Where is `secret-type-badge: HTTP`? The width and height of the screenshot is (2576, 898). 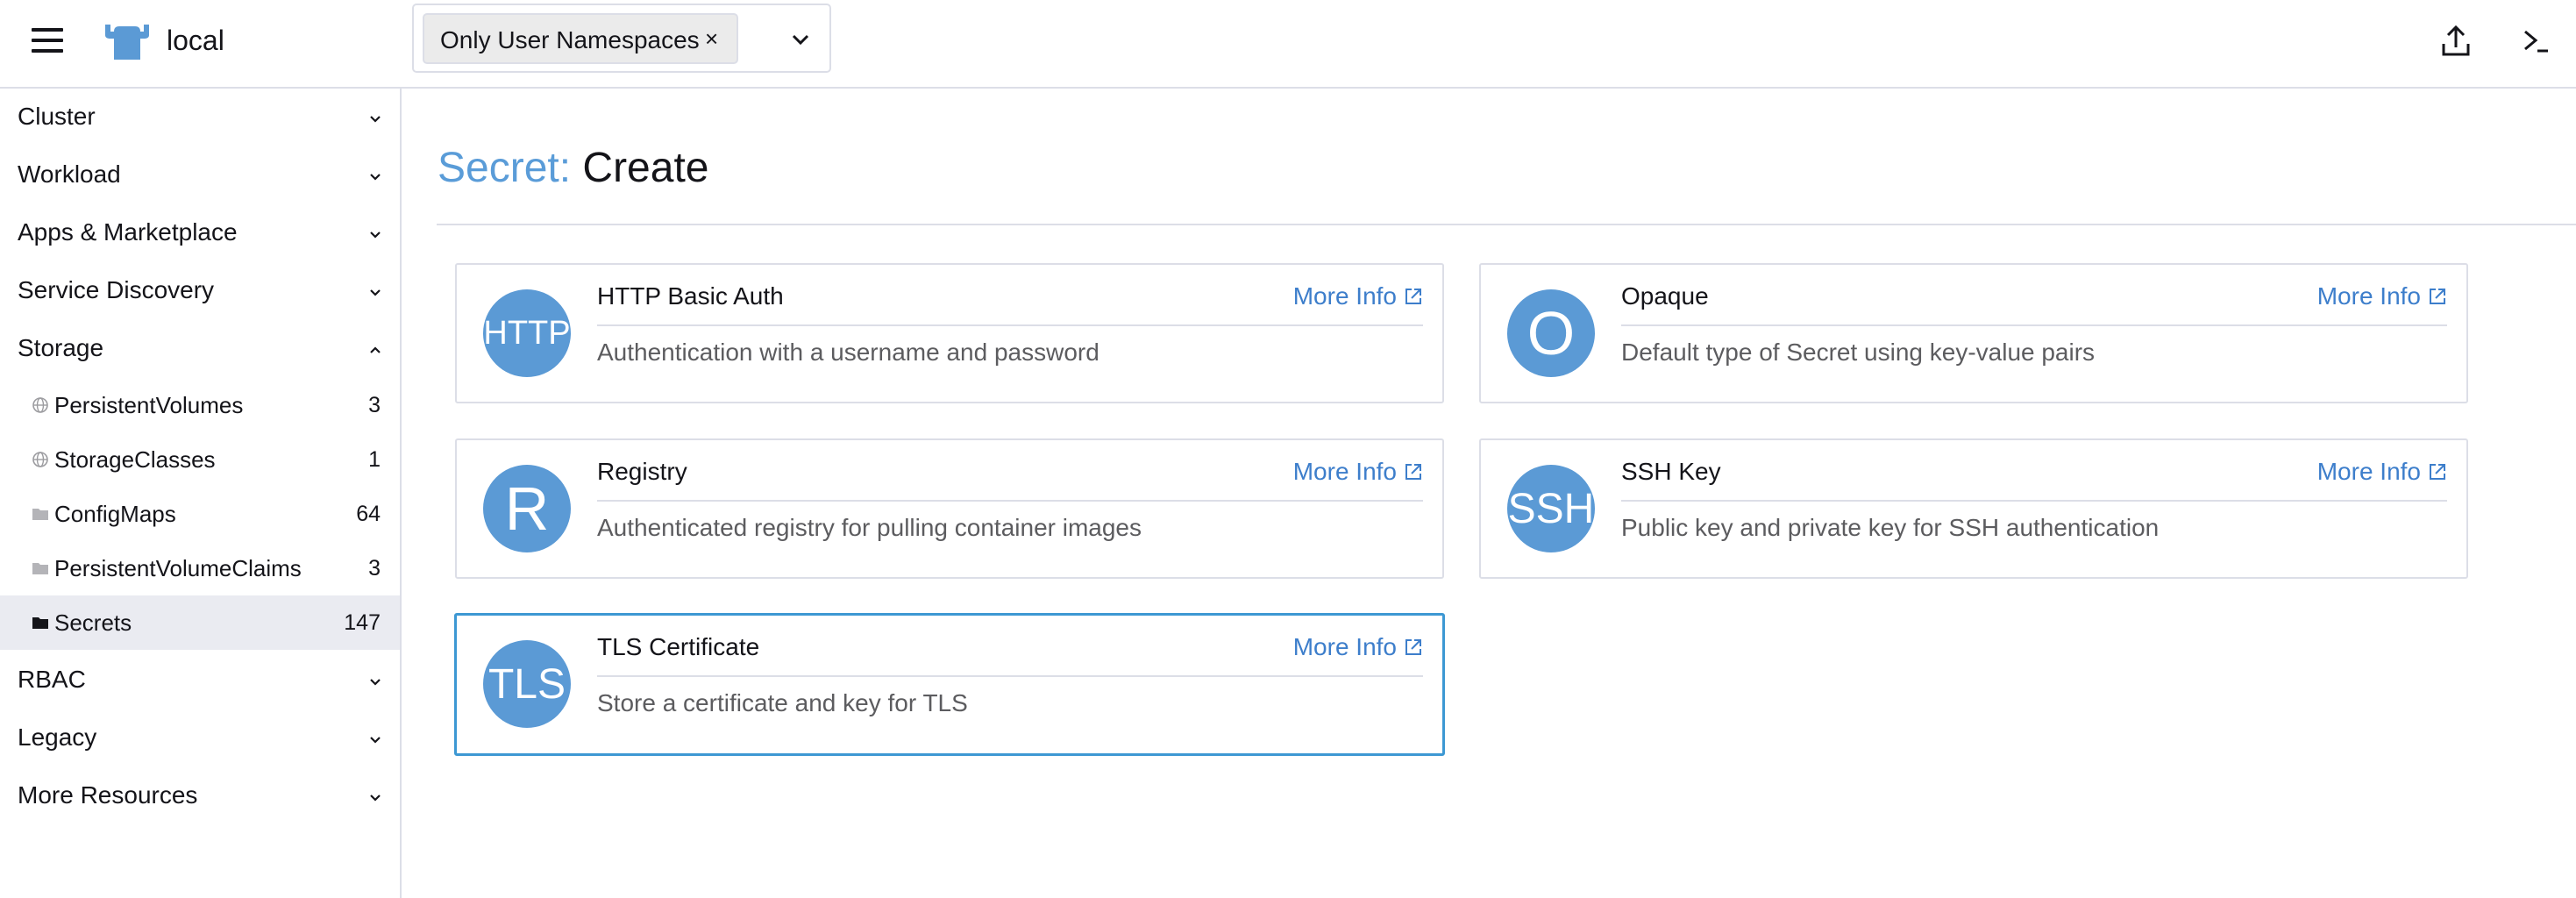 secret-type-badge: HTTP is located at coordinates (527, 333).